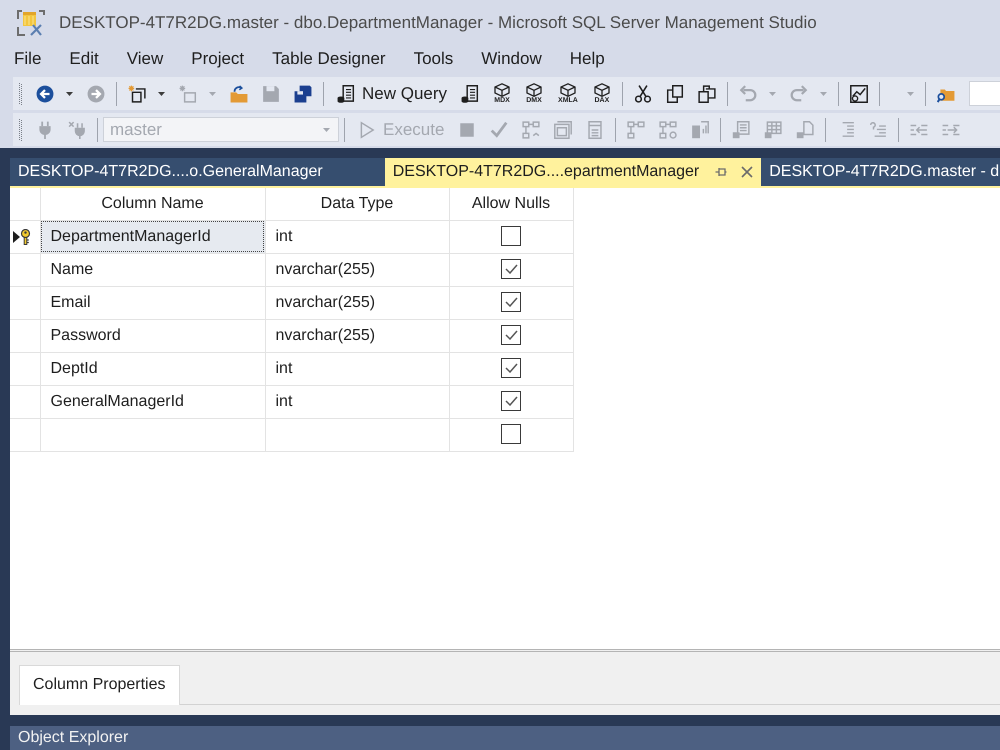 The height and width of the screenshot is (750, 1000). Describe the element at coordinates (152, 236) in the screenshot. I see `table-cell: DepartmentManagerId` at that location.